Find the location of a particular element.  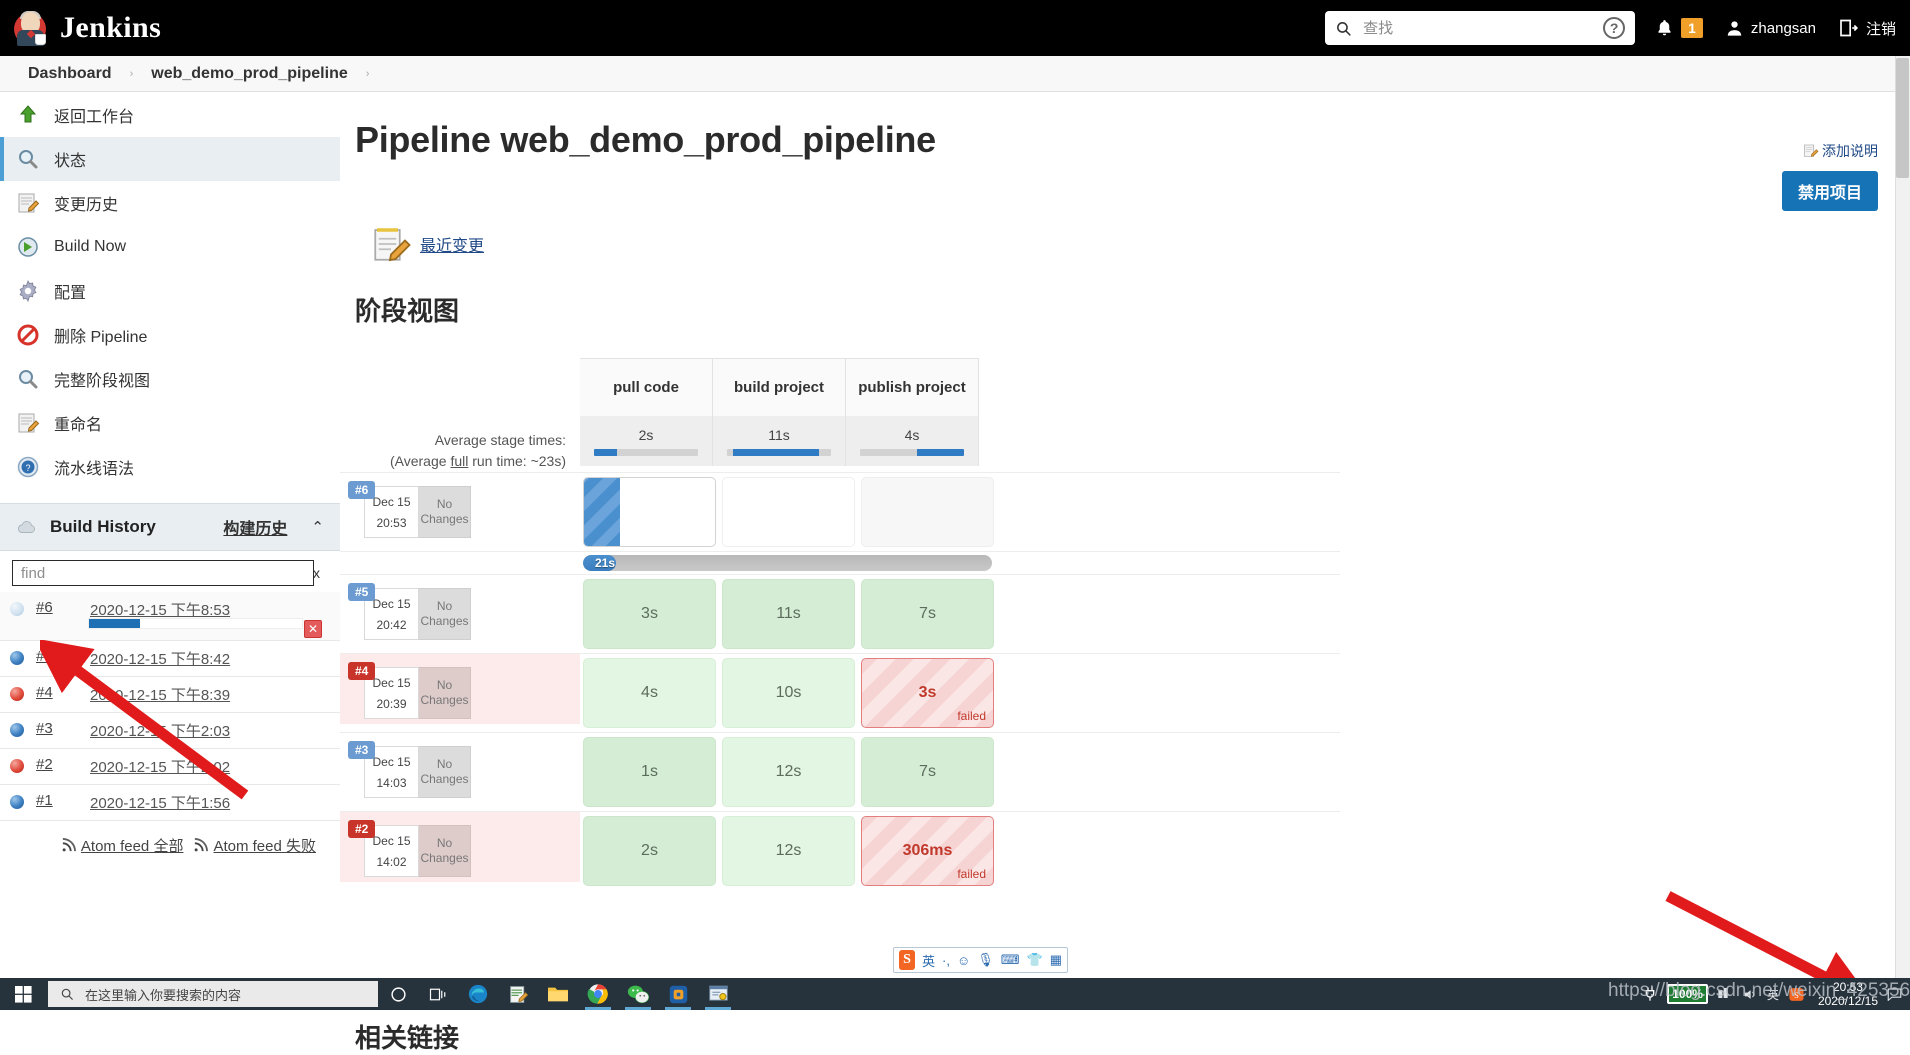

build-number-badge: #6 is located at coordinates (362, 490).